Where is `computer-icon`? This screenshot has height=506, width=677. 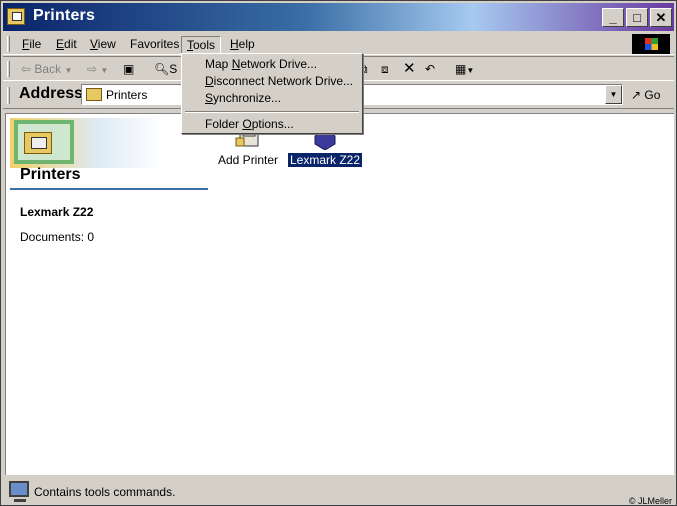
computer-icon is located at coordinates (19, 491).